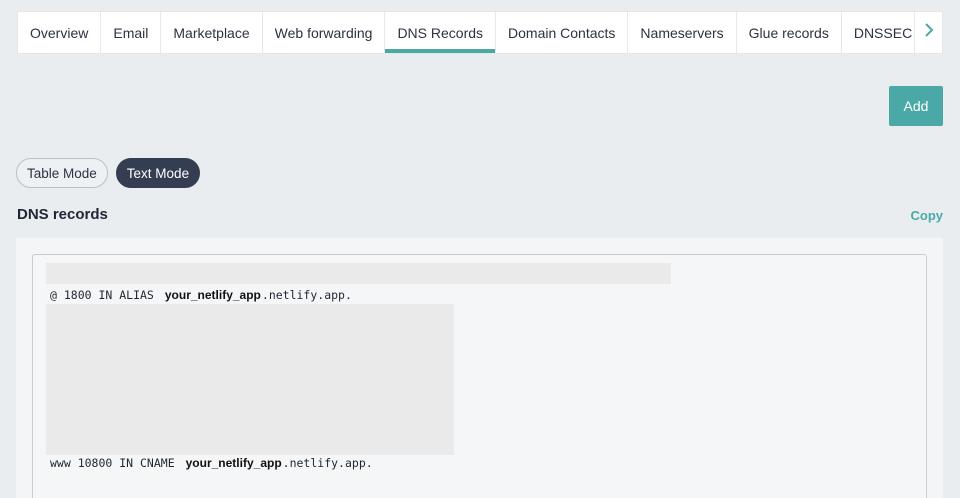 The height and width of the screenshot is (498, 960). I want to click on table-mode-button: Table Mode, so click(62, 173).